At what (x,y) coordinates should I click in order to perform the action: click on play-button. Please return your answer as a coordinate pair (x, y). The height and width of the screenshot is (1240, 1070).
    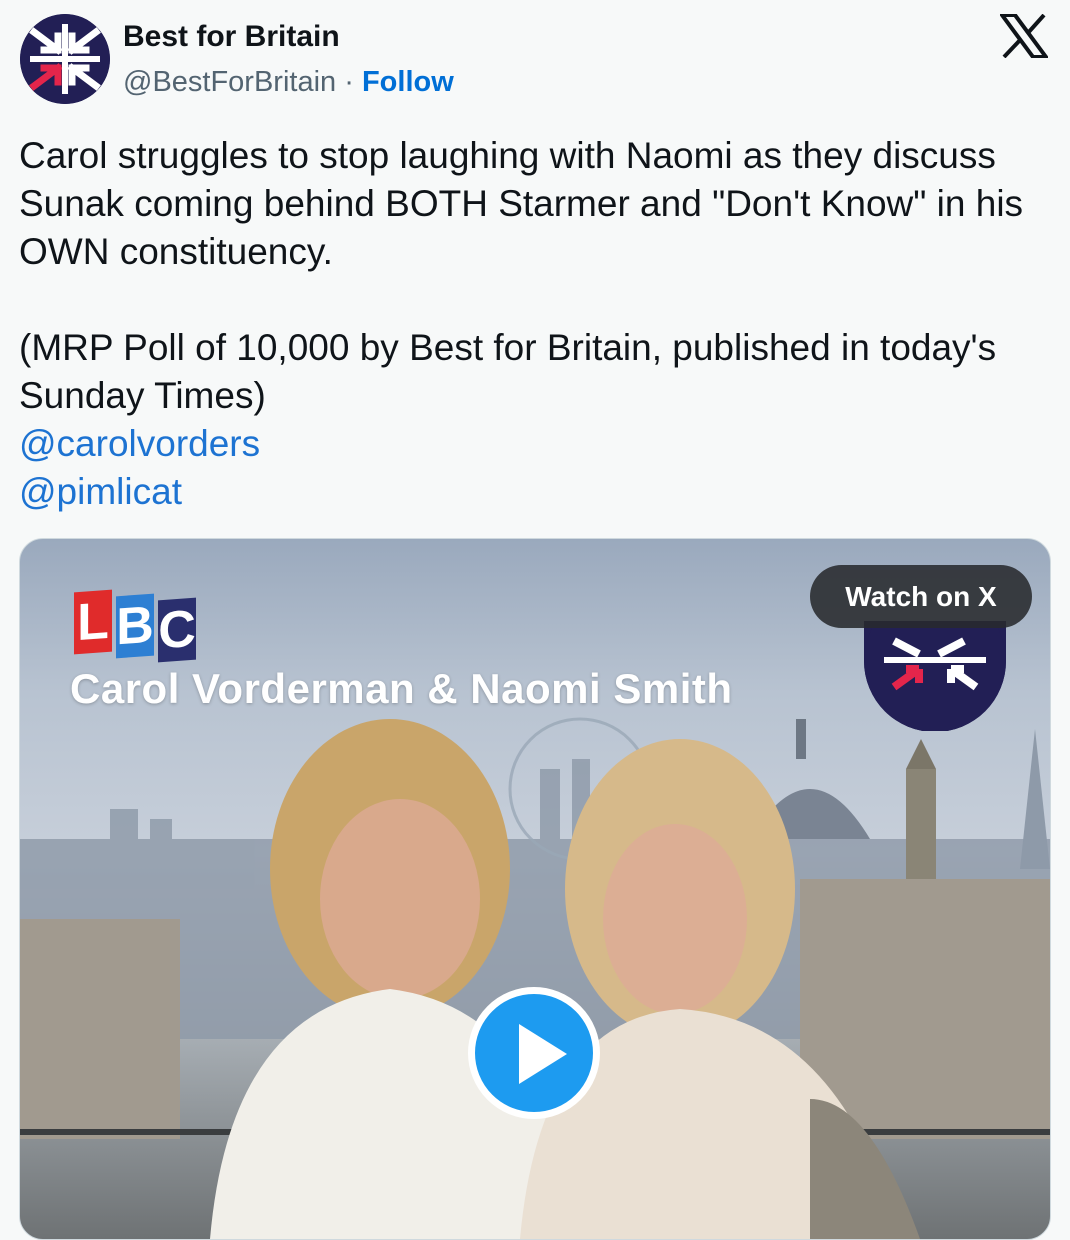
    Looking at the image, I should click on (534, 1053).